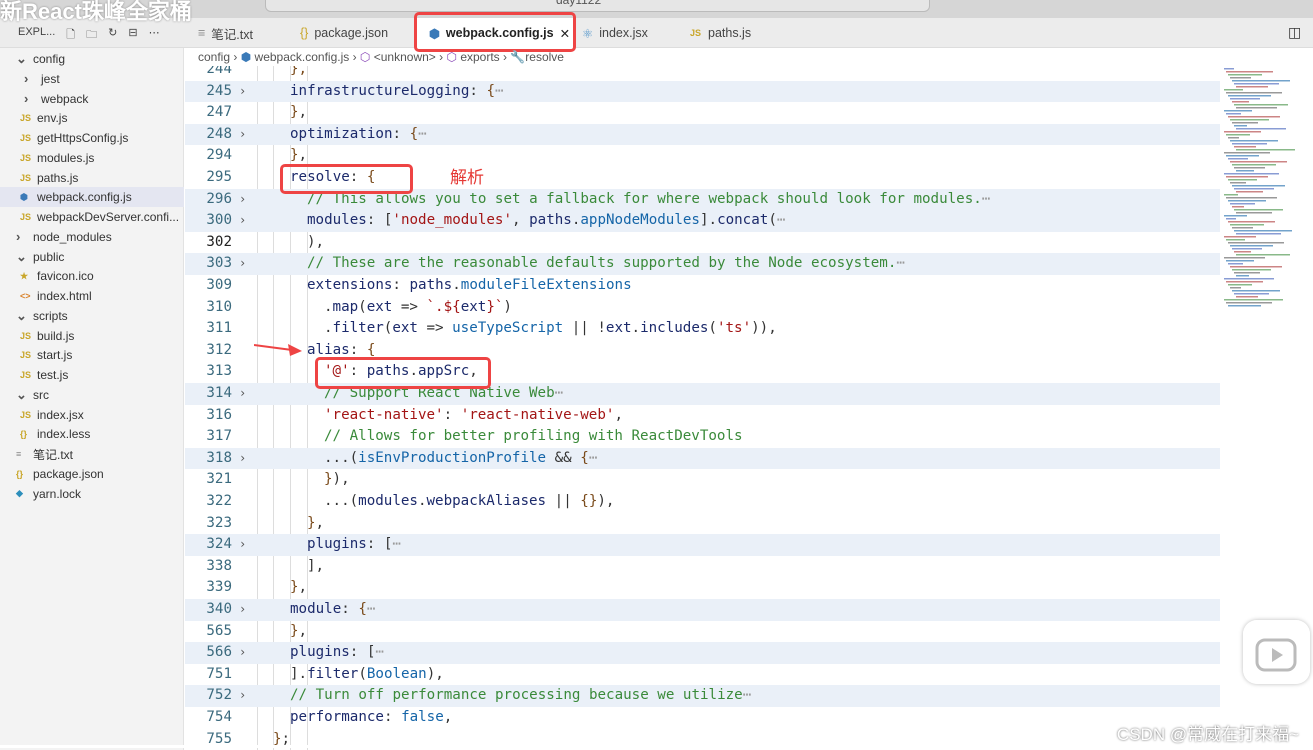 The image size is (1313, 750). I want to click on tree-item: › webpack, so click(92, 99).